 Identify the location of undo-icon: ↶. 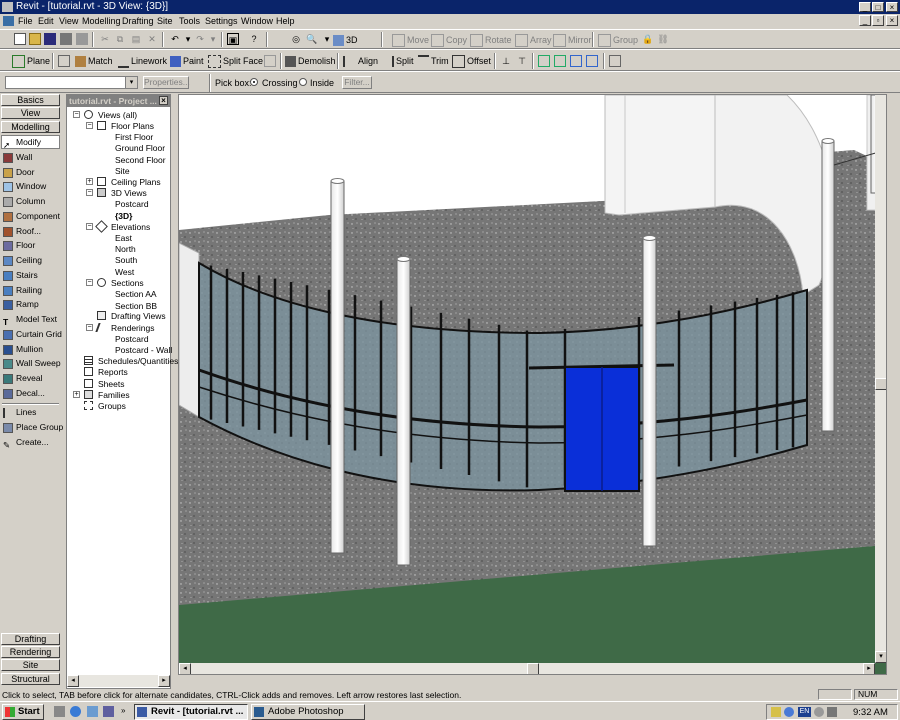
(175, 39).